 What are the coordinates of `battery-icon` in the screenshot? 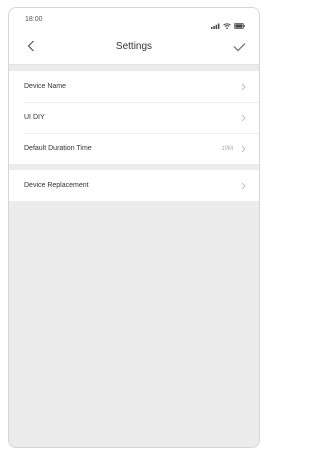 It's located at (239, 25).